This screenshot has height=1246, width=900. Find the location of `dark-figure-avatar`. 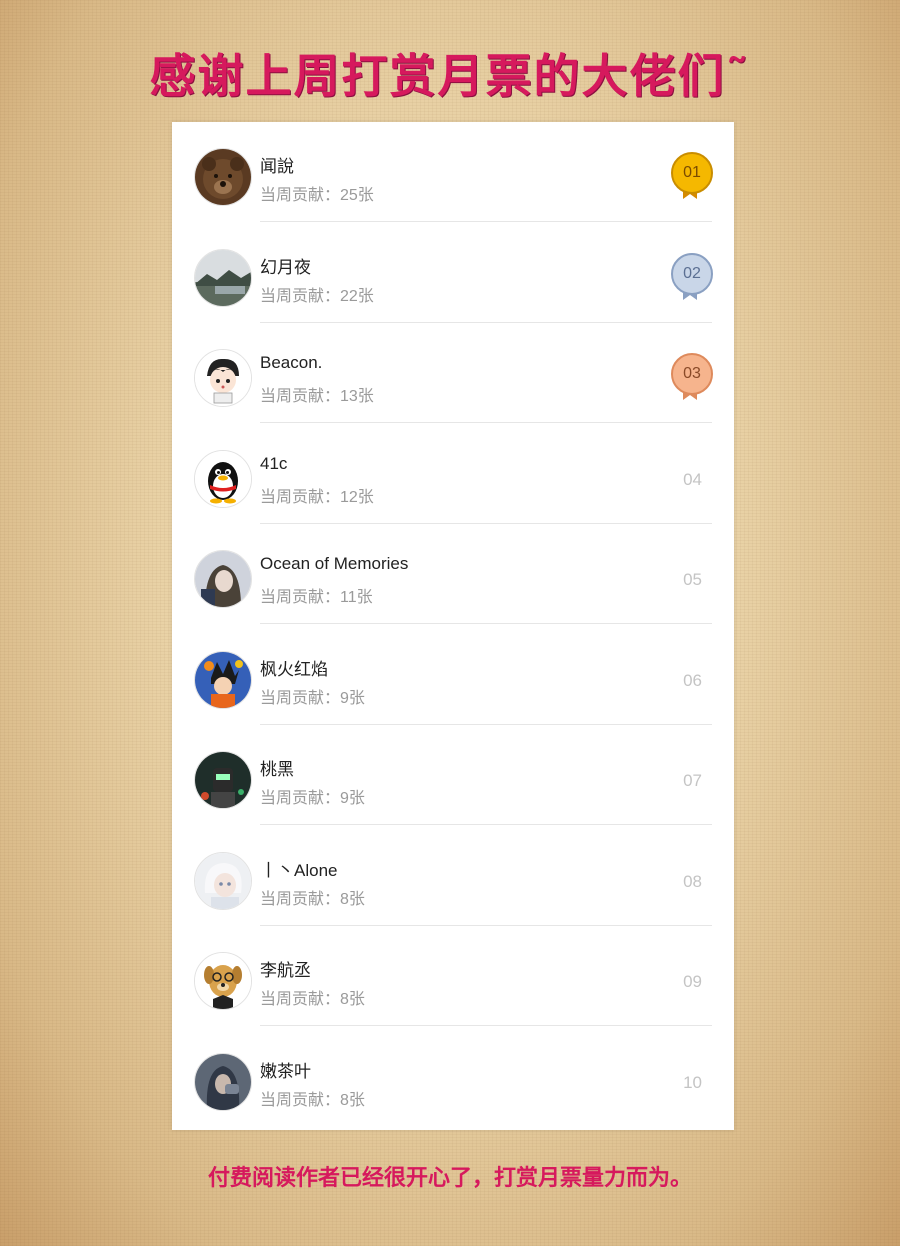

dark-figure-avatar is located at coordinates (223, 780).